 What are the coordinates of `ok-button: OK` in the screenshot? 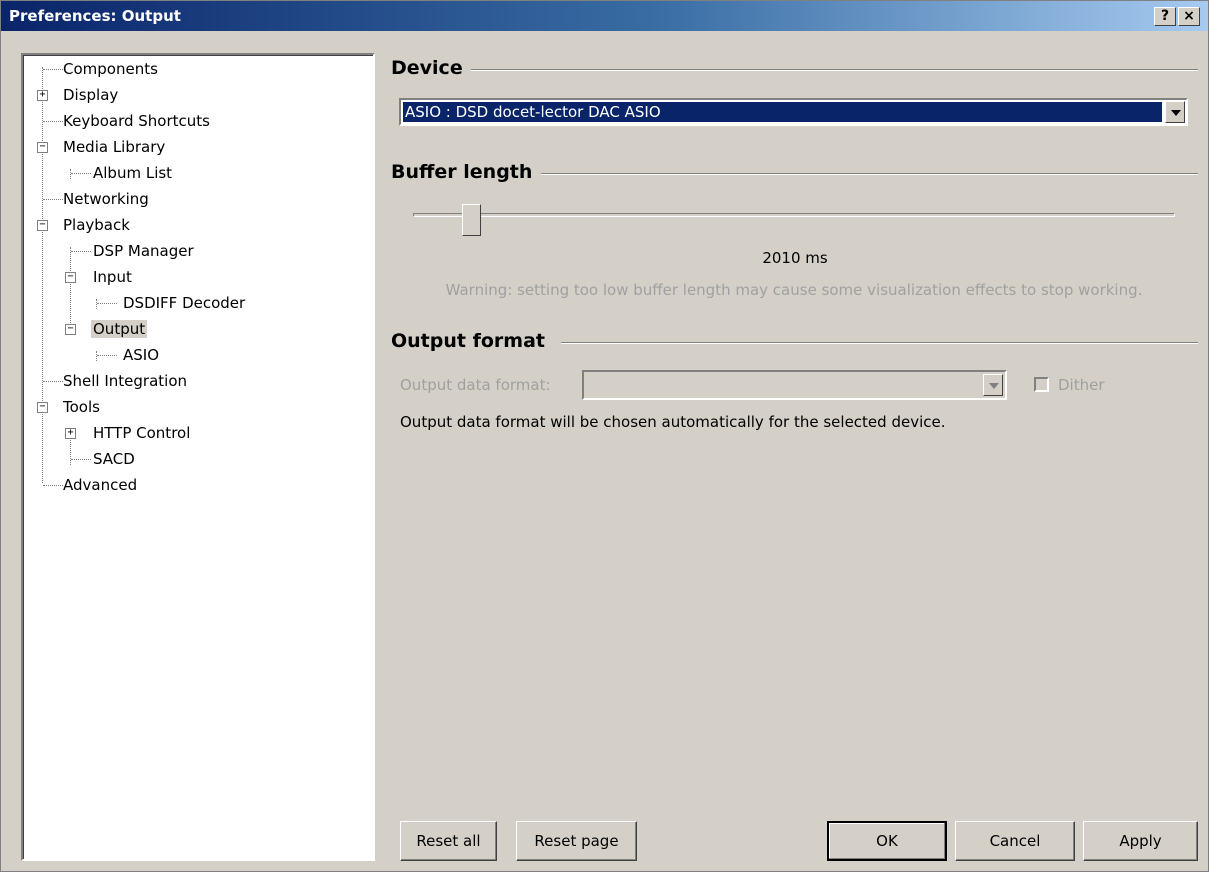 It's located at (887, 841).